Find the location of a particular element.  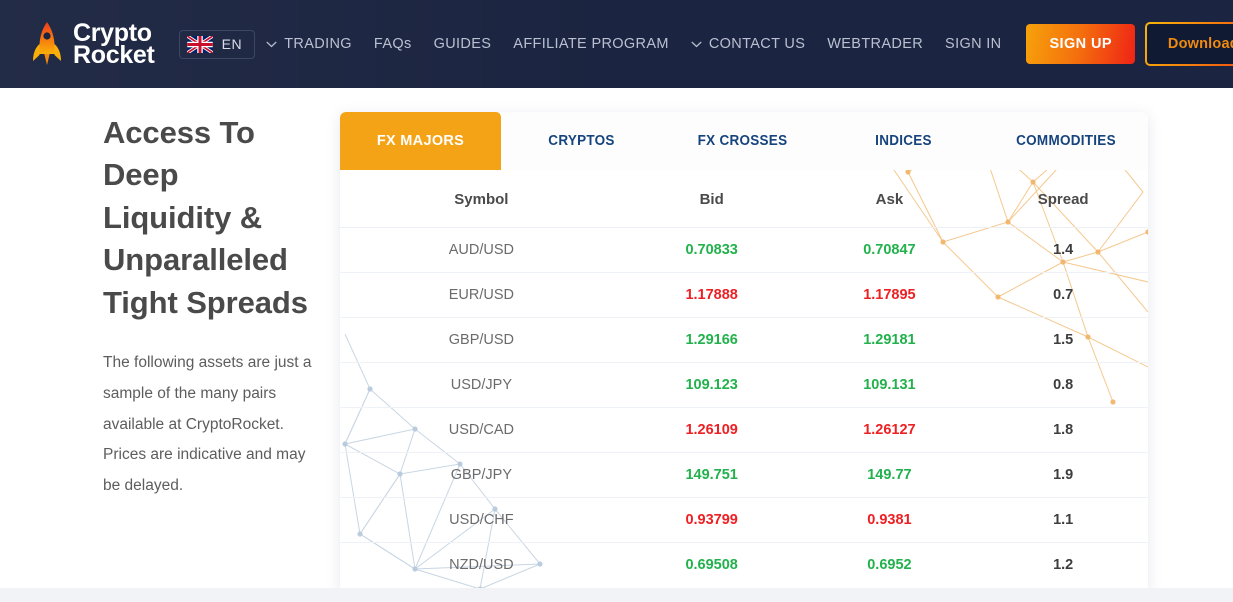

cell-spread: 1.2 is located at coordinates (1063, 565).